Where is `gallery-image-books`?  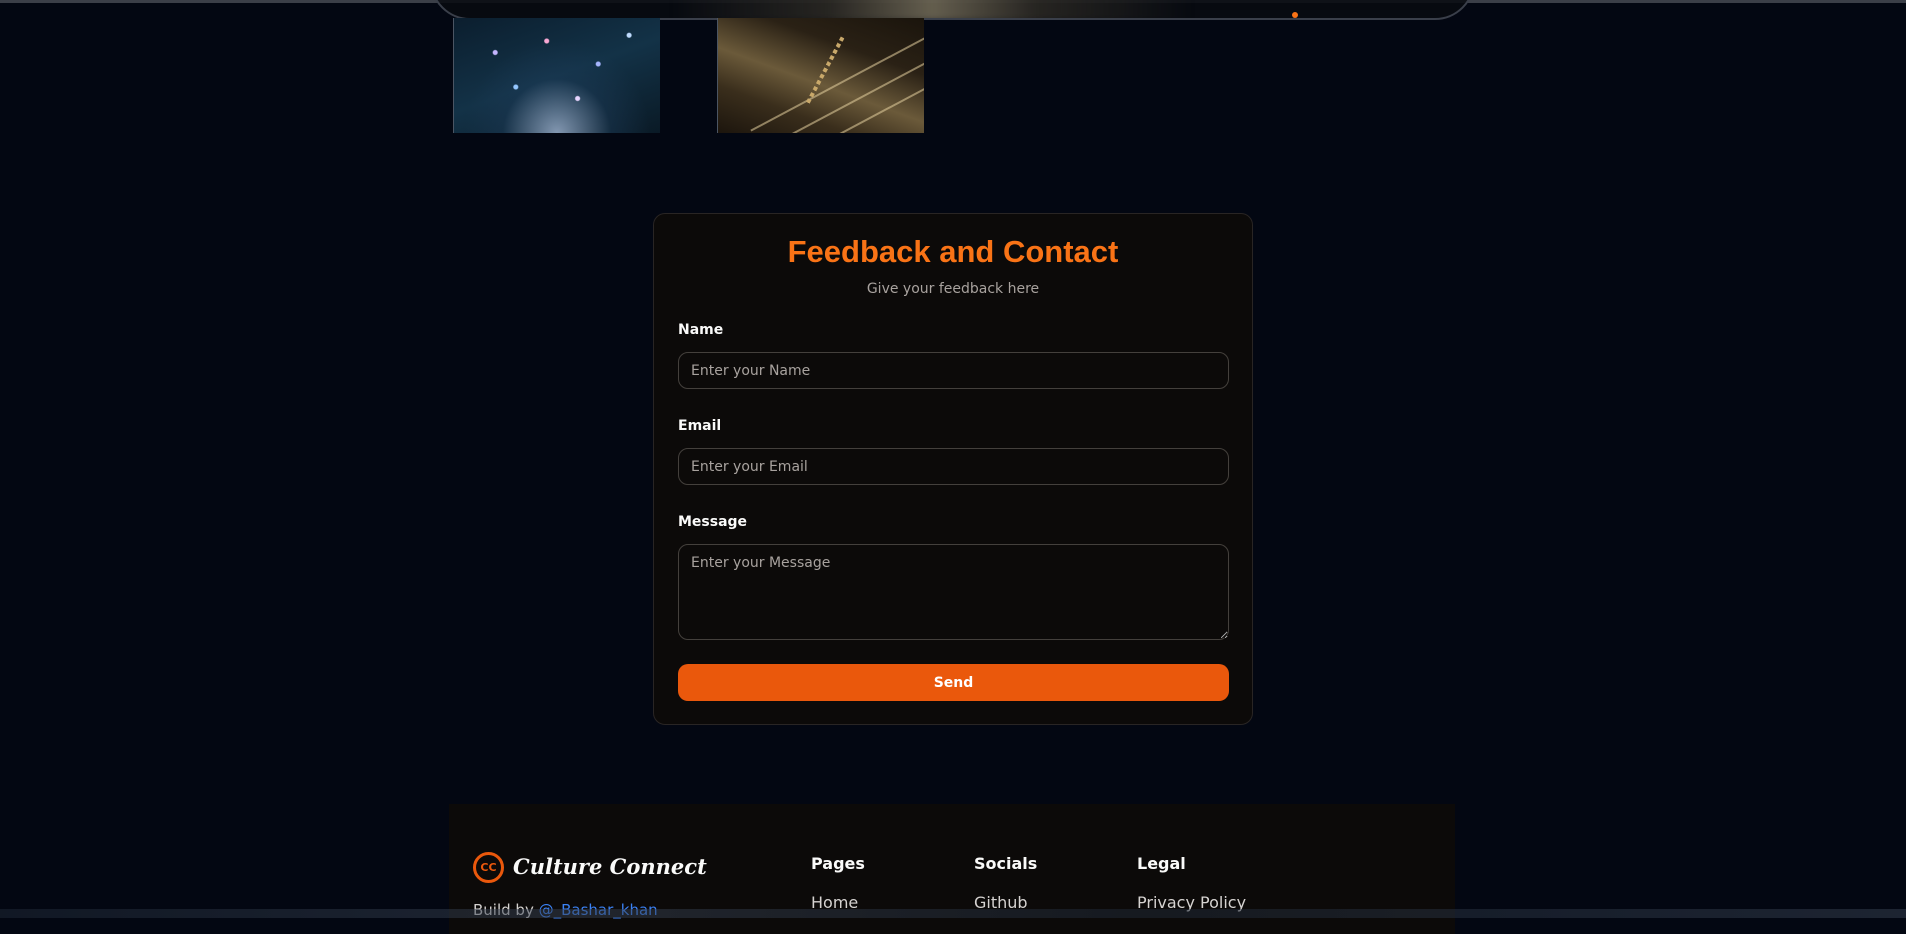
gallery-image-books is located at coordinates (820, 75).